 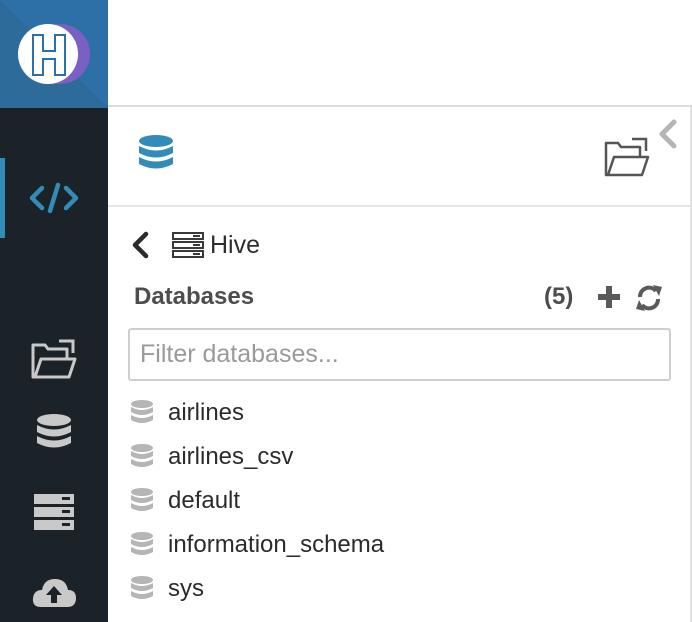 I want to click on breadcrumb: Hive, so click(x=195, y=245).